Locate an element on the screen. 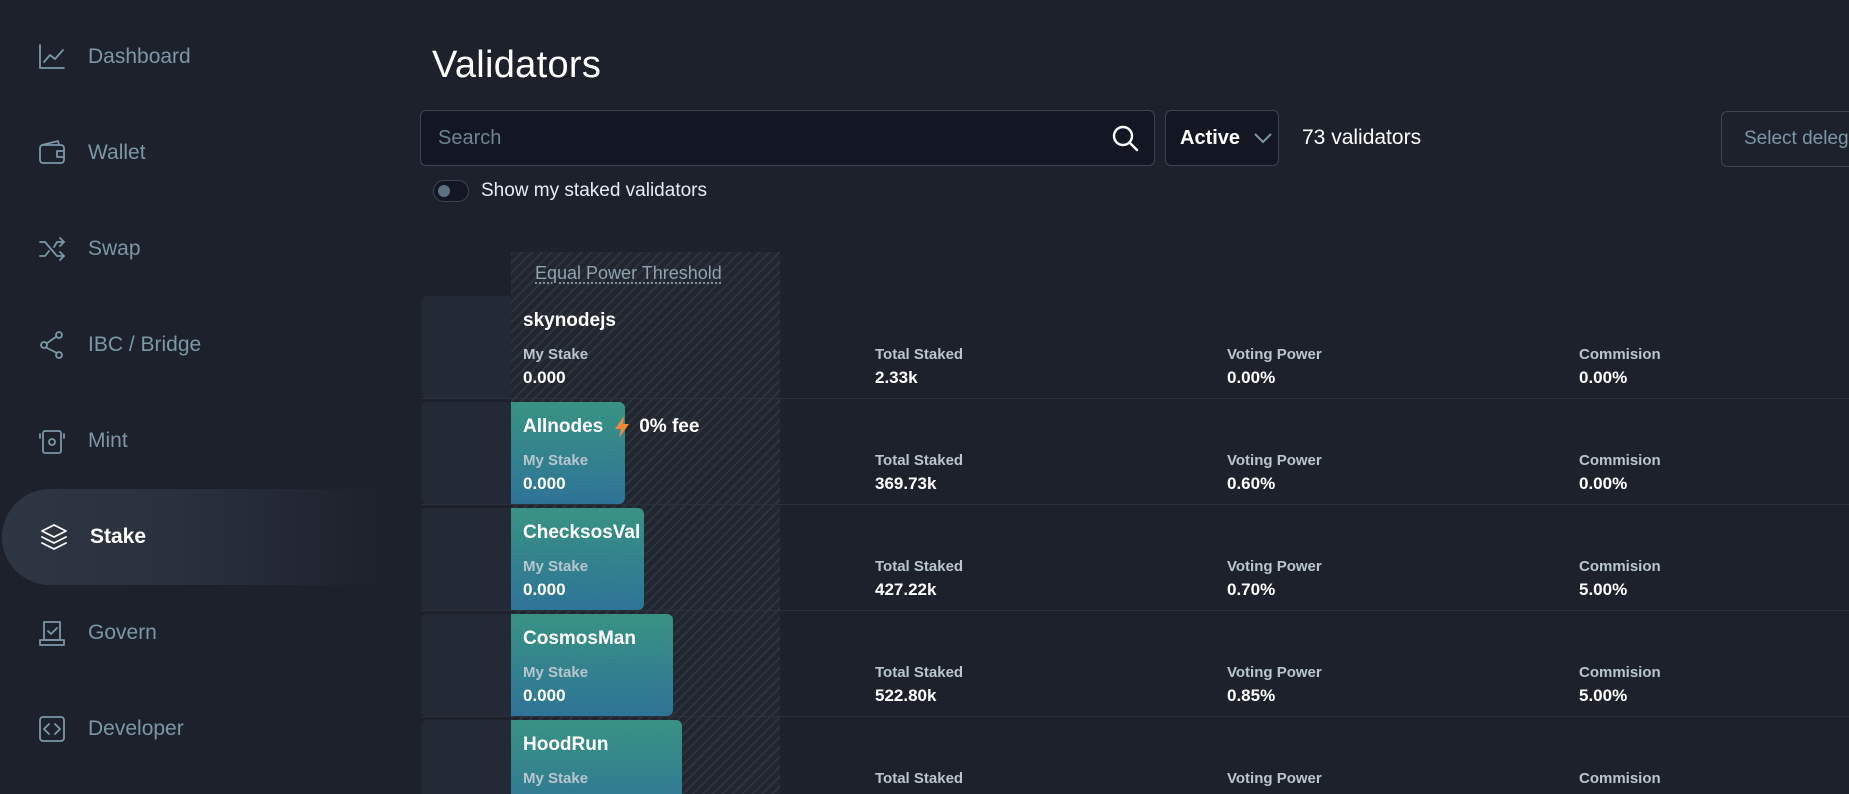 The height and width of the screenshot is (794, 1849). sidebar-item-swap: Swap is located at coordinates (190, 249).